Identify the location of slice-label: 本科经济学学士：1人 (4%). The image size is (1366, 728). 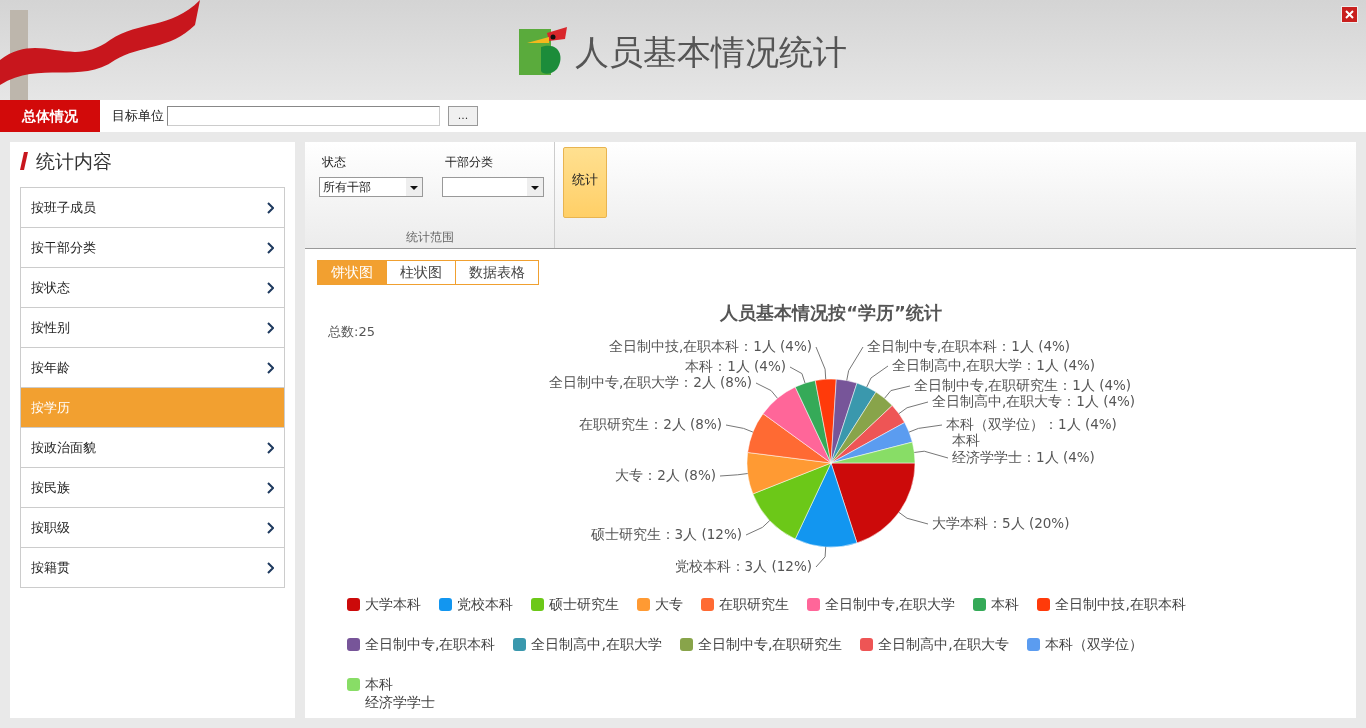
(1024, 449).